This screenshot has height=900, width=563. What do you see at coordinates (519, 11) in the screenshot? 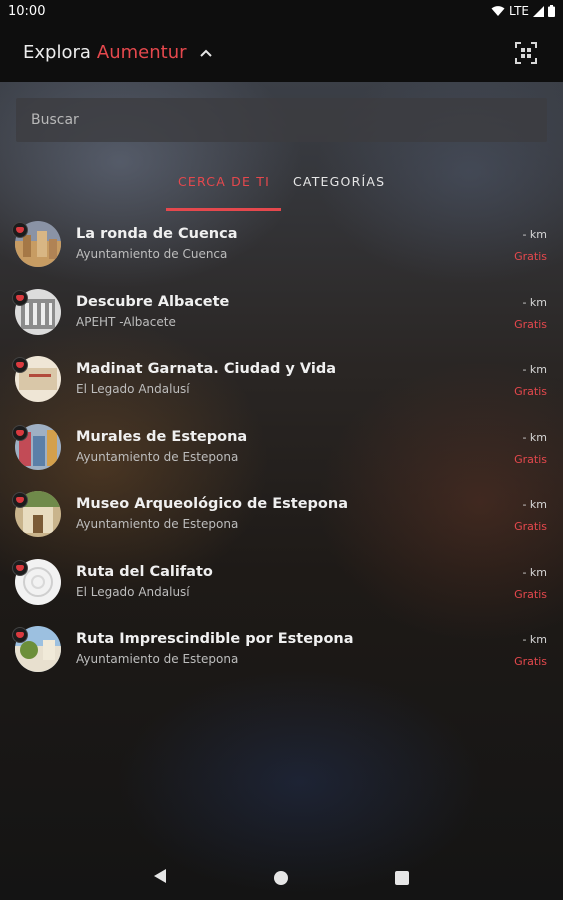
I see `network-type: LTE` at bounding box center [519, 11].